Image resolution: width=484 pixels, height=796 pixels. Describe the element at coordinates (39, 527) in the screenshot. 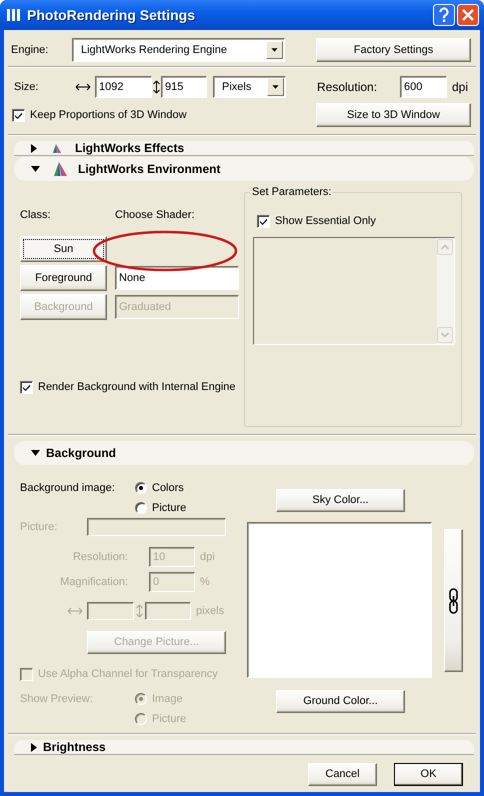

I see `field-label: Picture:` at that location.